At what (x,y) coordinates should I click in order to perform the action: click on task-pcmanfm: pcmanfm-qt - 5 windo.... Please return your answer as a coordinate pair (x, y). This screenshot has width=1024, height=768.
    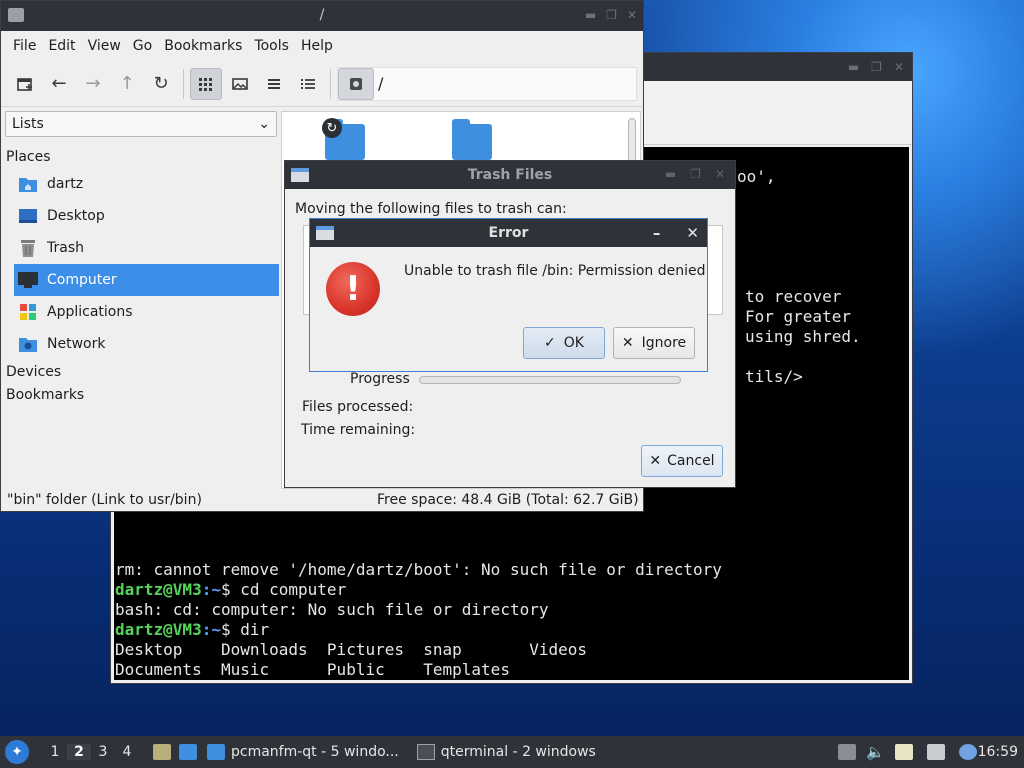
    Looking at the image, I should click on (303, 752).